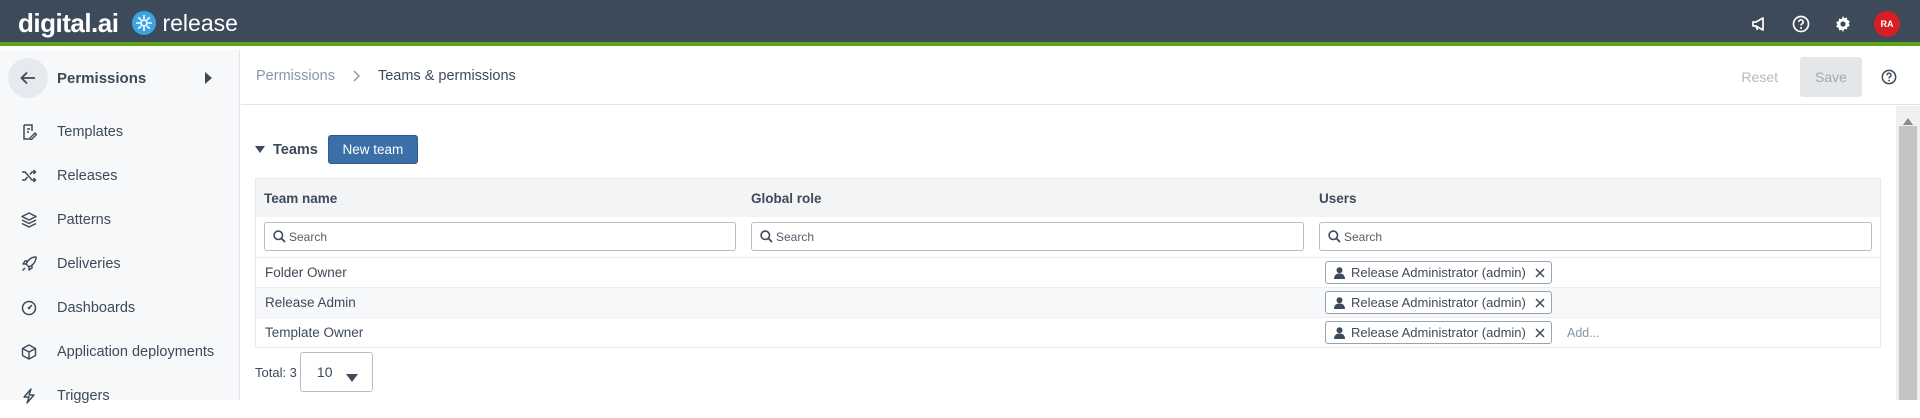  What do you see at coordinates (324, 372) in the screenshot?
I see `page-size-value: 10` at bounding box center [324, 372].